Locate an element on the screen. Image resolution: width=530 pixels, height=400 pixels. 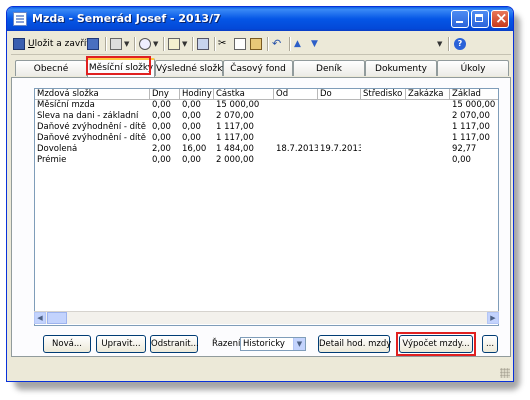
send-dropdown-icon: ▼ is located at coordinates (184, 44).